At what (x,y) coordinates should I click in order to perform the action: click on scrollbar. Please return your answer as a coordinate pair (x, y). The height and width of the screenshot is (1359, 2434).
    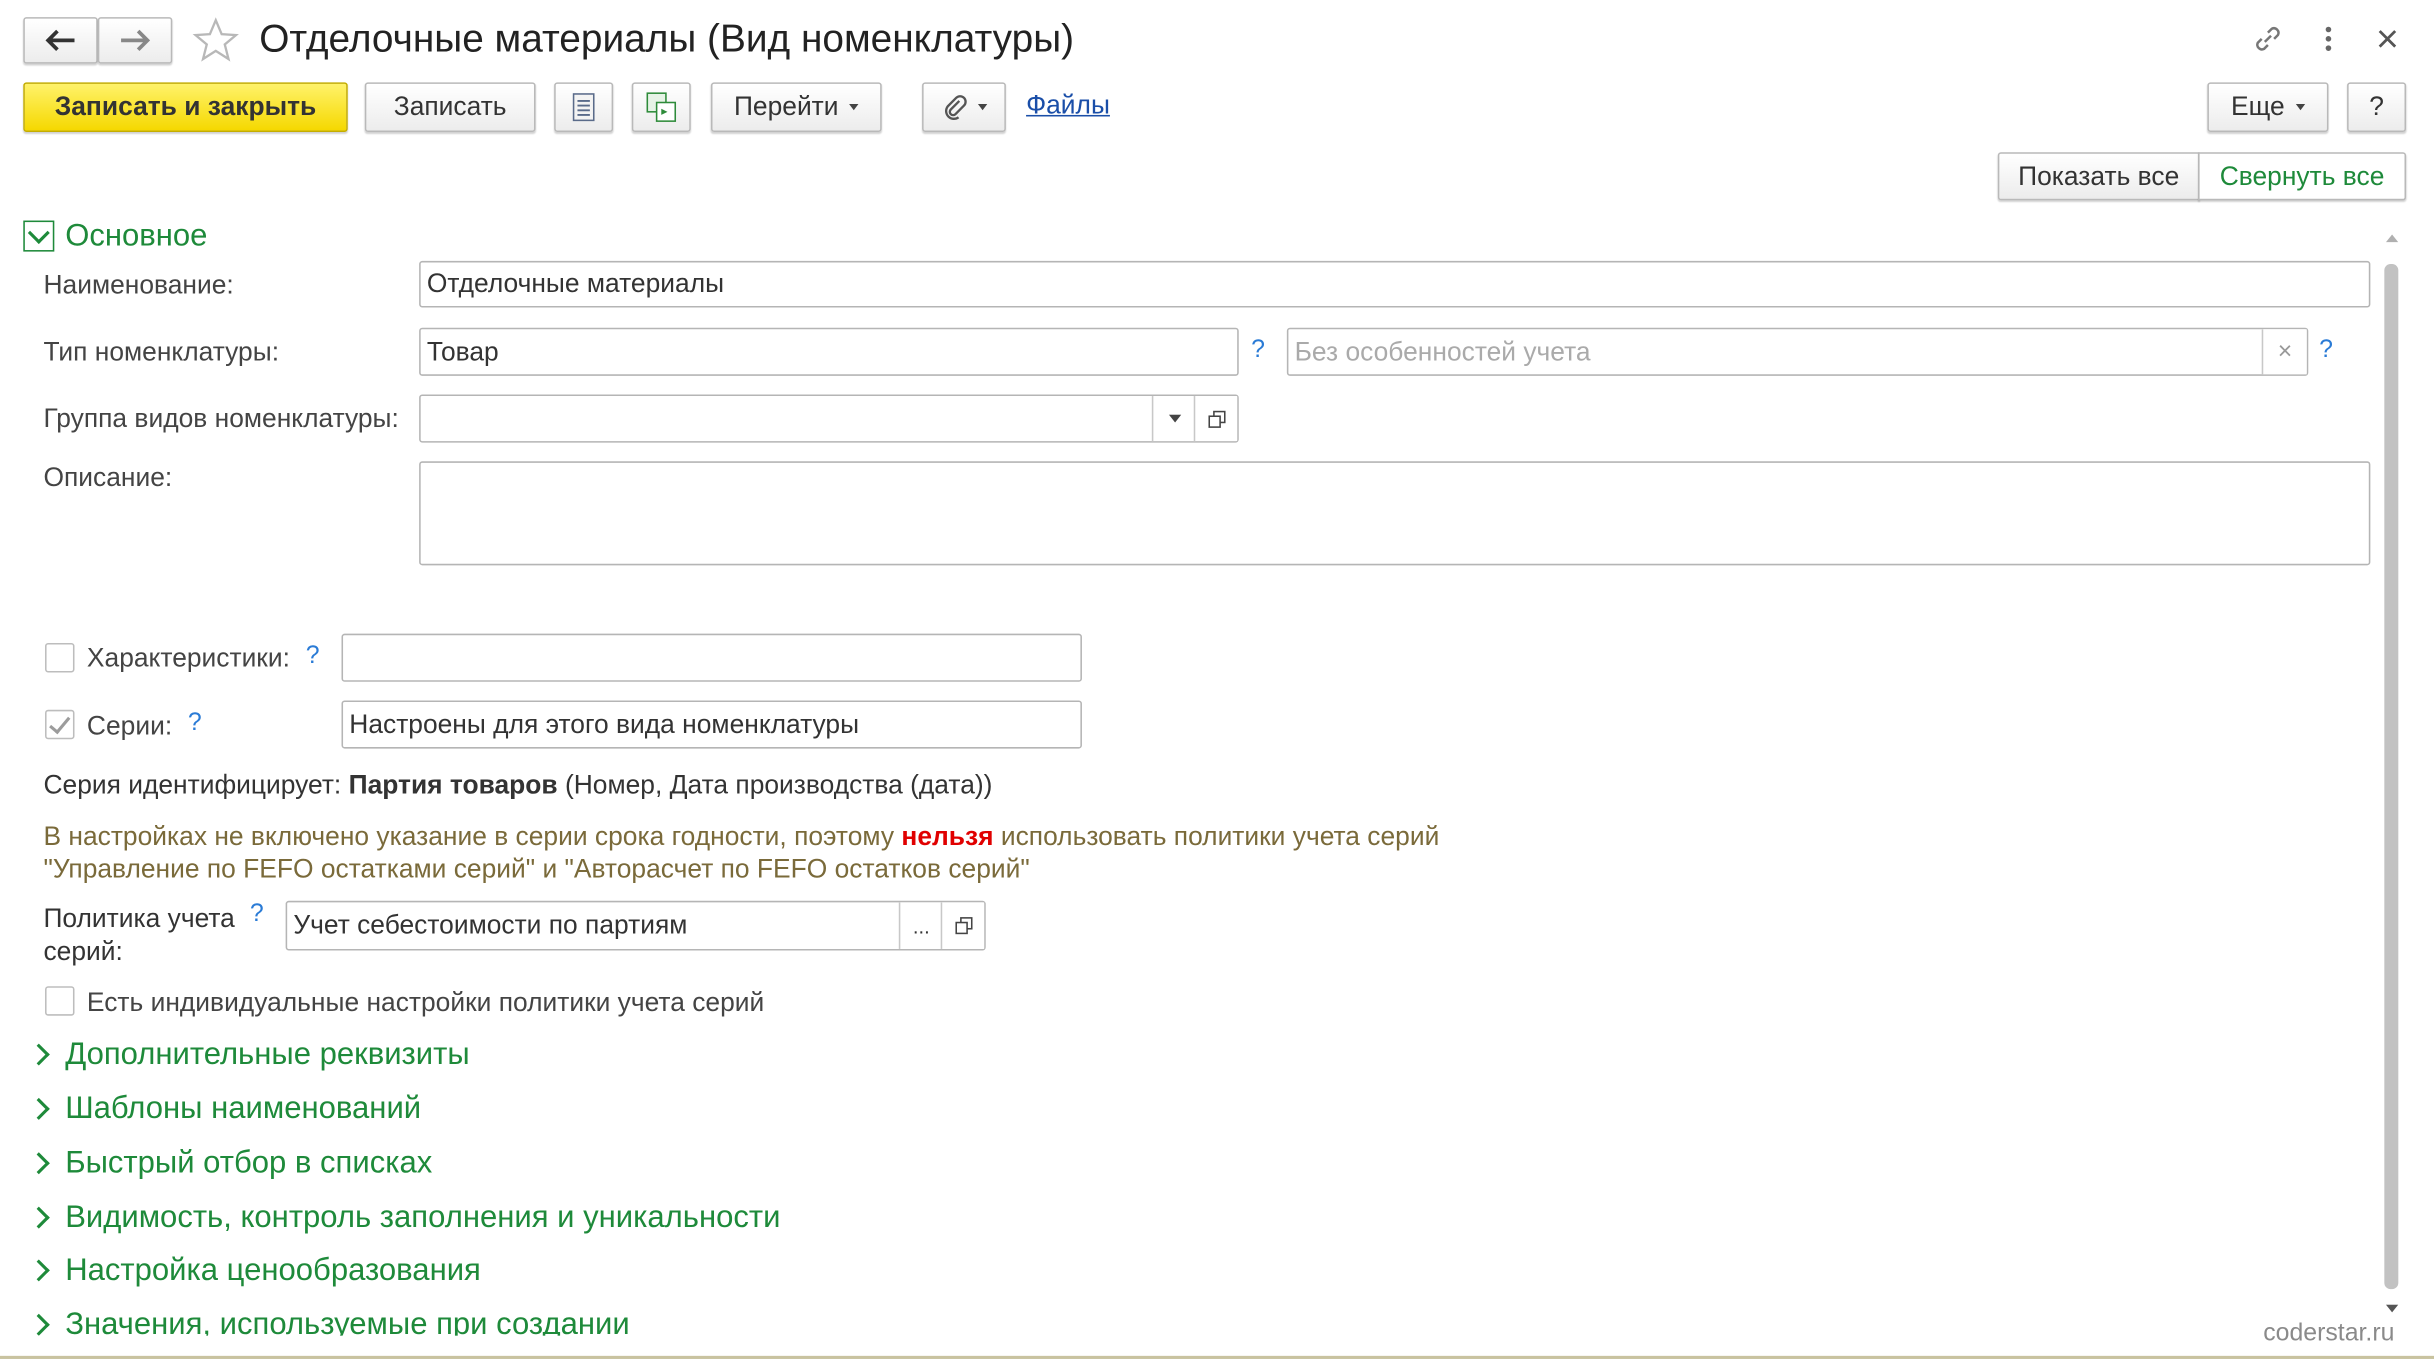
    Looking at the image, I should click on (2392, 776).